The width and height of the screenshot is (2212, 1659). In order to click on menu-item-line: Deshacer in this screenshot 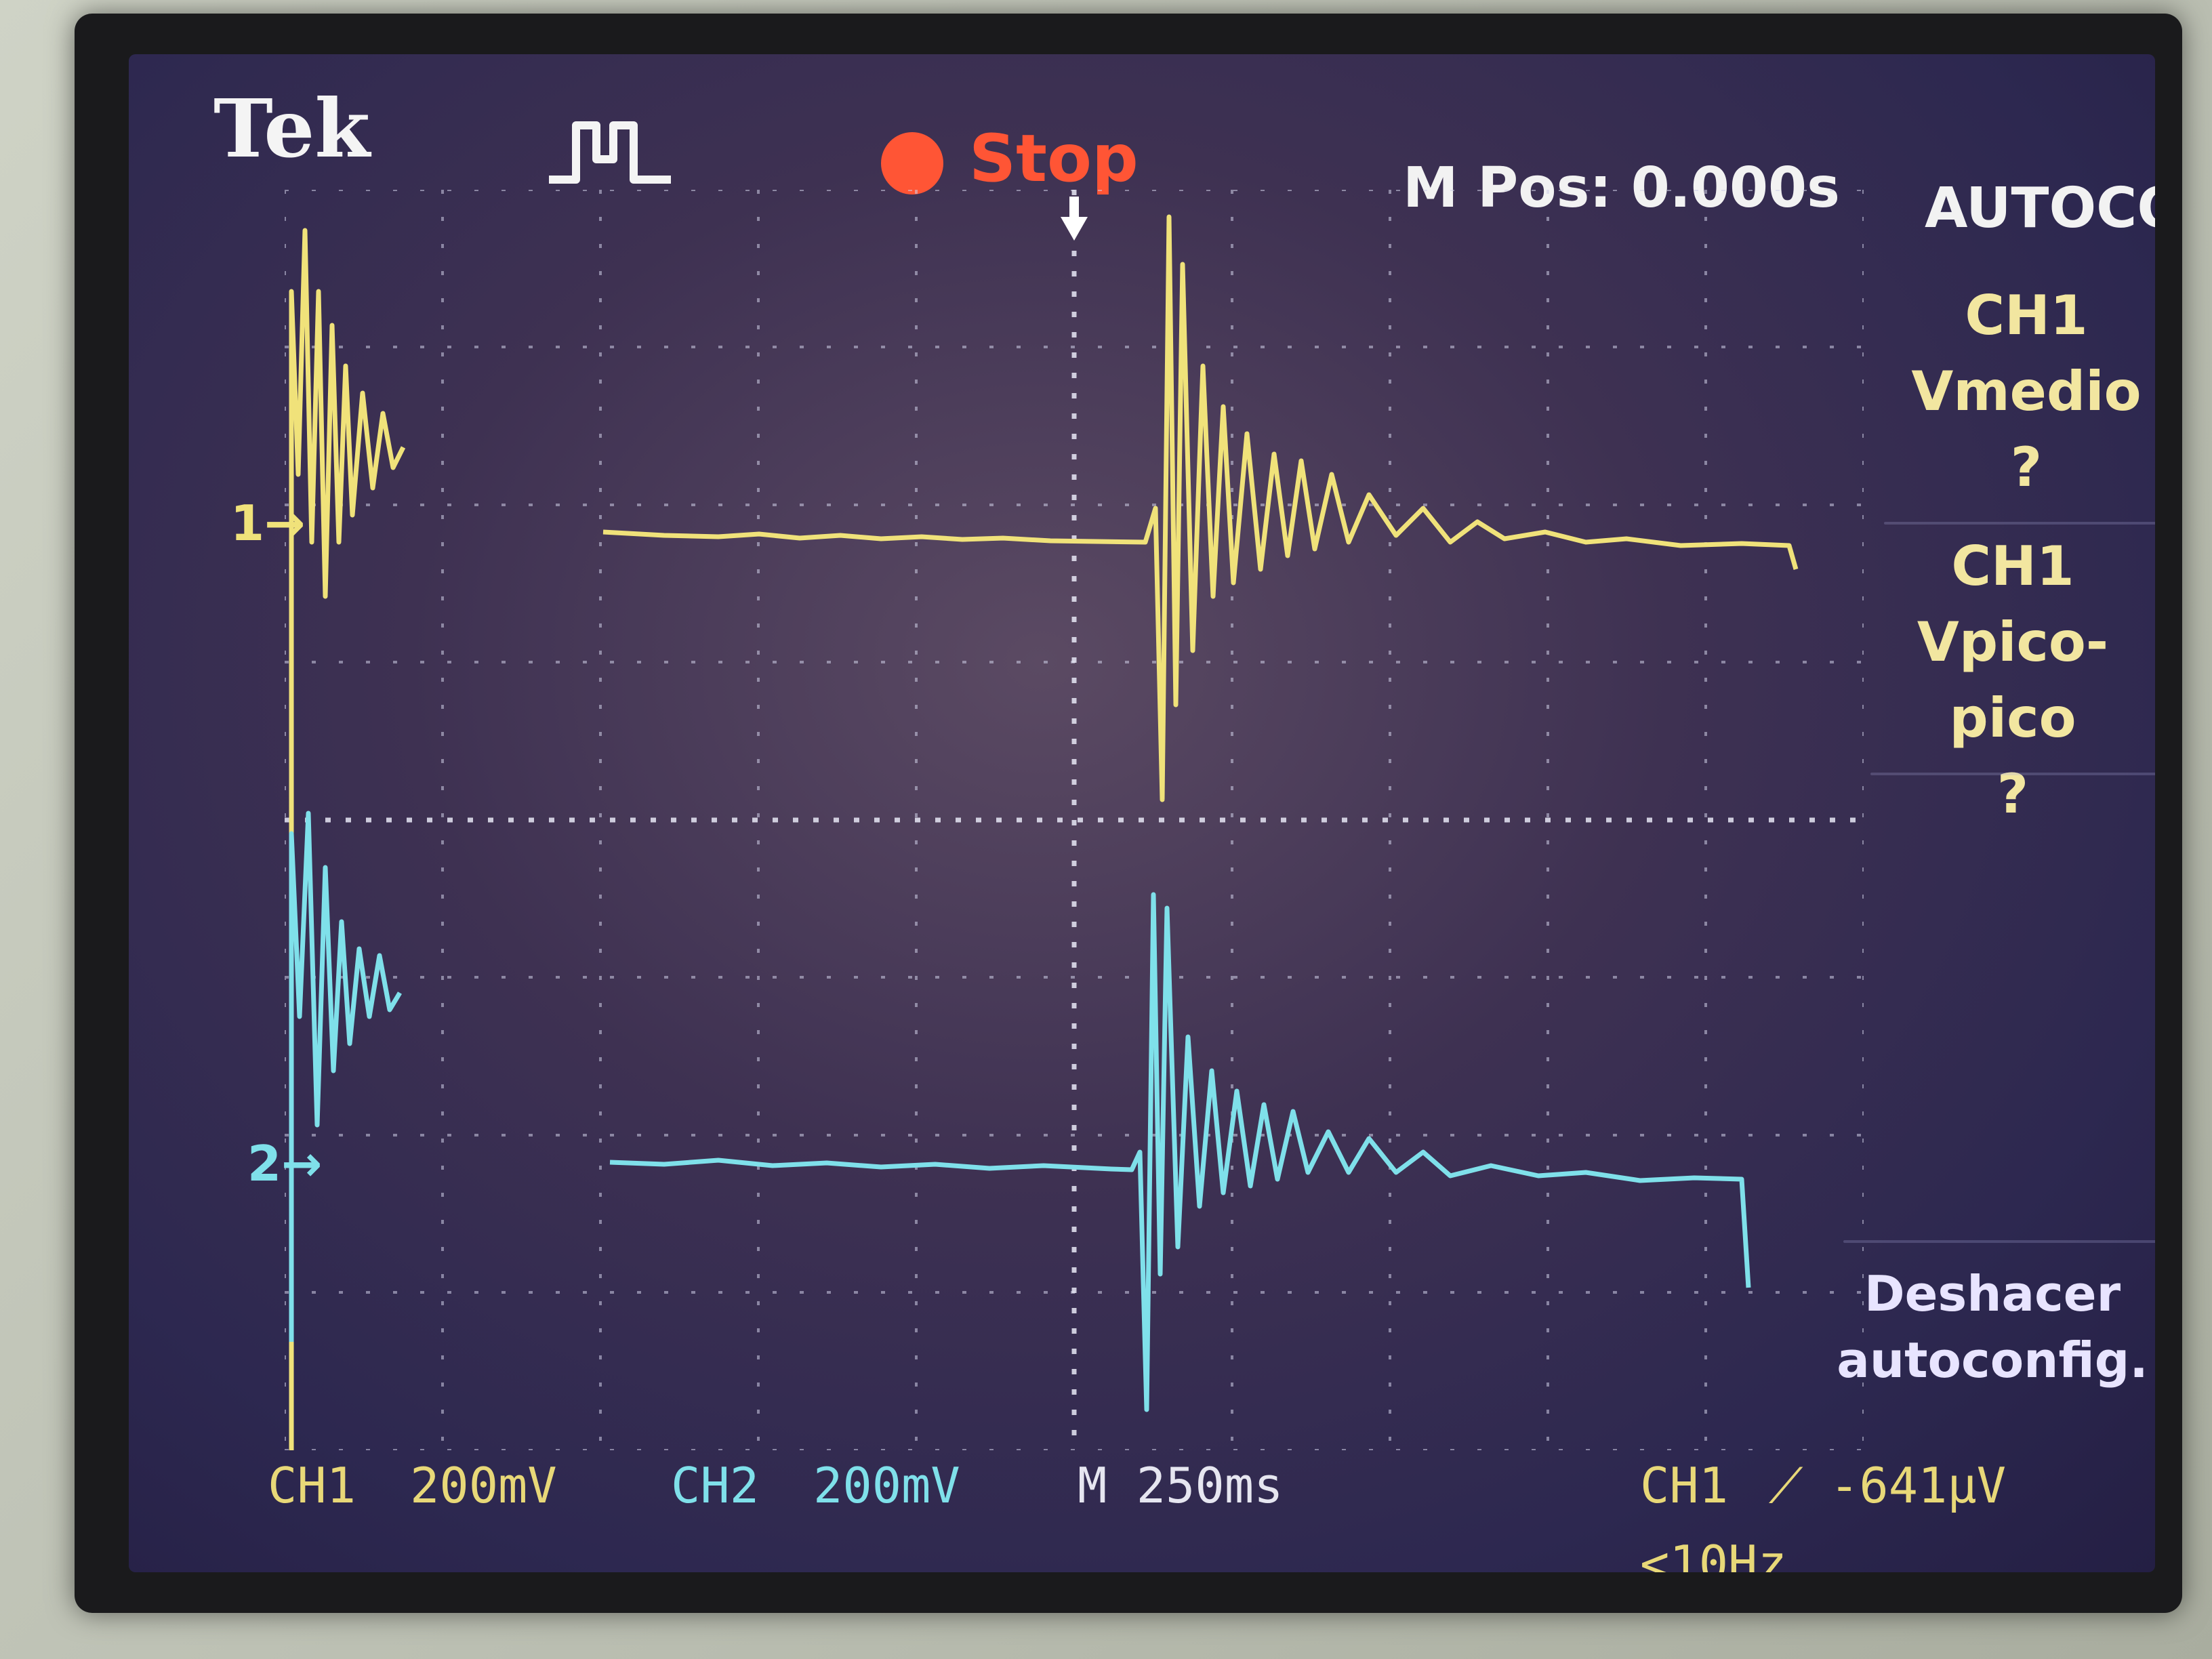, I will do `click(1992, 1293)`.